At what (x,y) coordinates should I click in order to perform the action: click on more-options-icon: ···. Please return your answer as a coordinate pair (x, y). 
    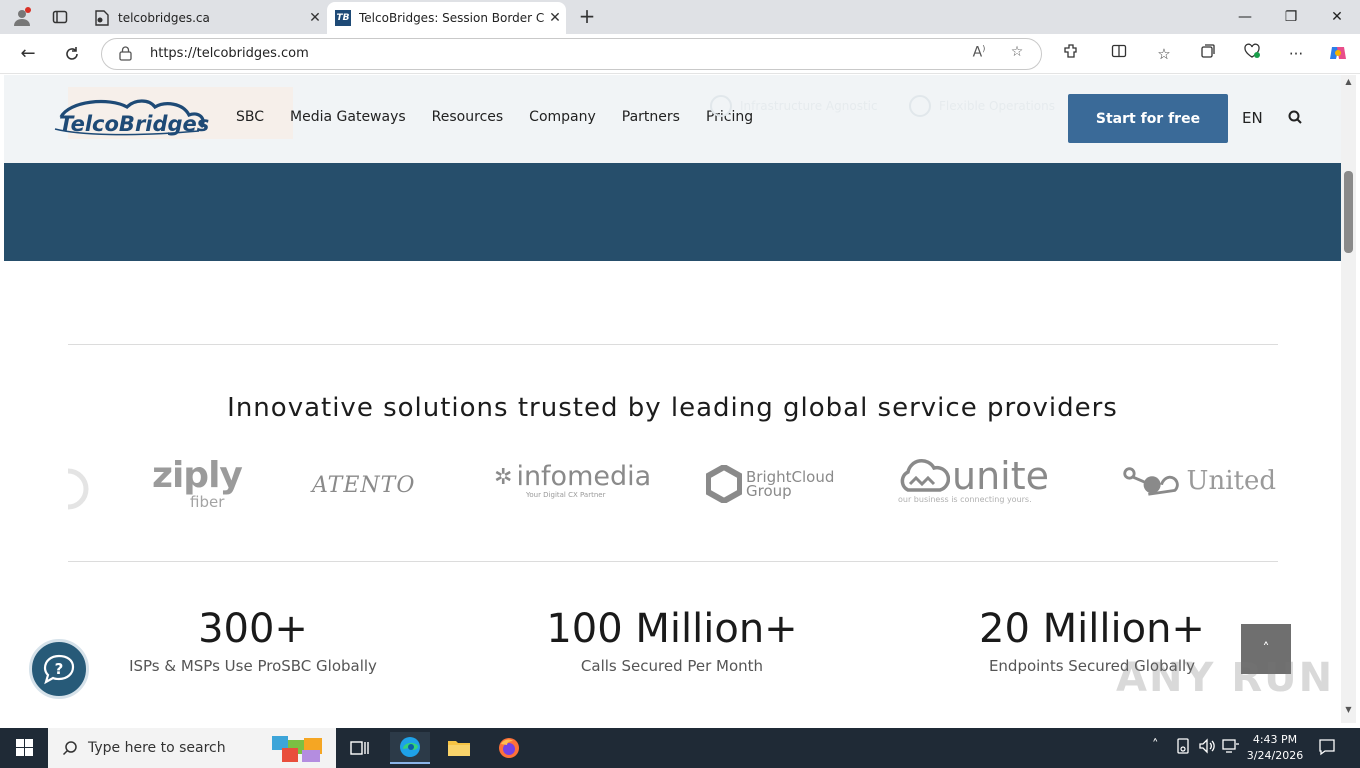
    Looking at the image, I should click on (1296, 54).